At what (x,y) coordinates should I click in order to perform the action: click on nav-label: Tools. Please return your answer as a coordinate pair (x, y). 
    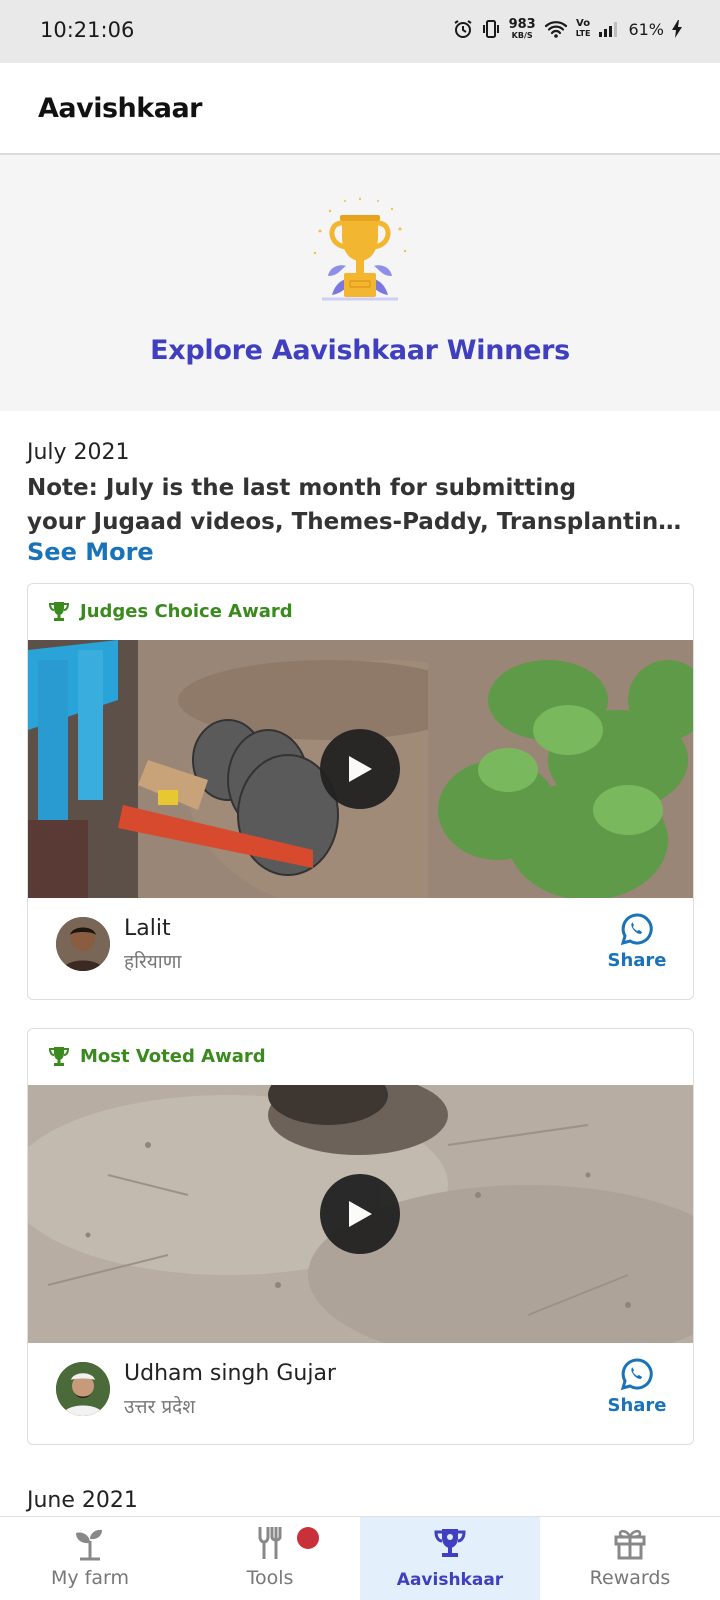
    Looking at the image, I should click on (270, 1578).